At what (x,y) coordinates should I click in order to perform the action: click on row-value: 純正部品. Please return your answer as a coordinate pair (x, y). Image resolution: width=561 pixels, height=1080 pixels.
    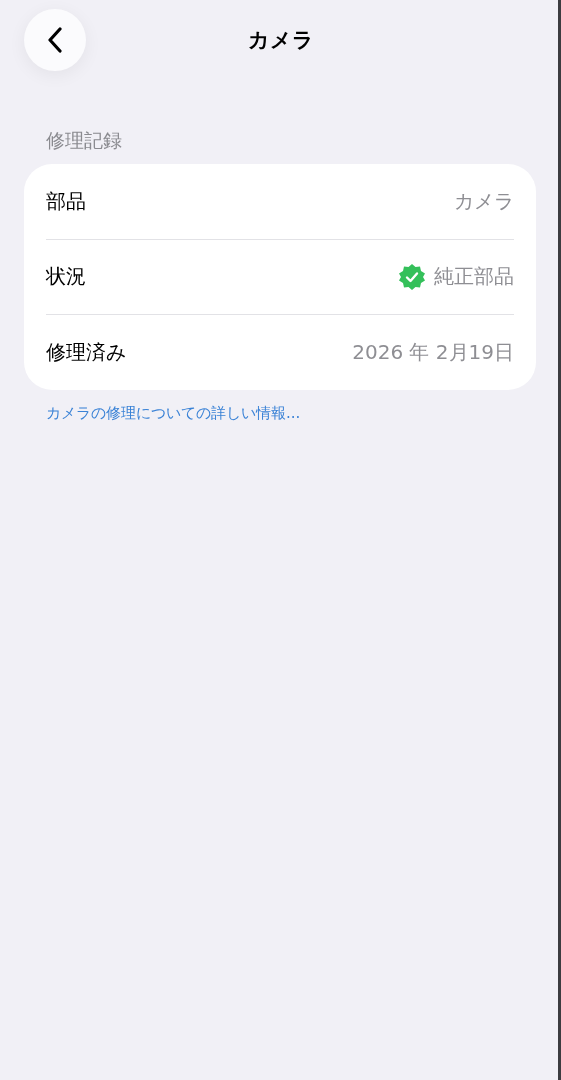
    Looking at the image, I should click on (474, 277).